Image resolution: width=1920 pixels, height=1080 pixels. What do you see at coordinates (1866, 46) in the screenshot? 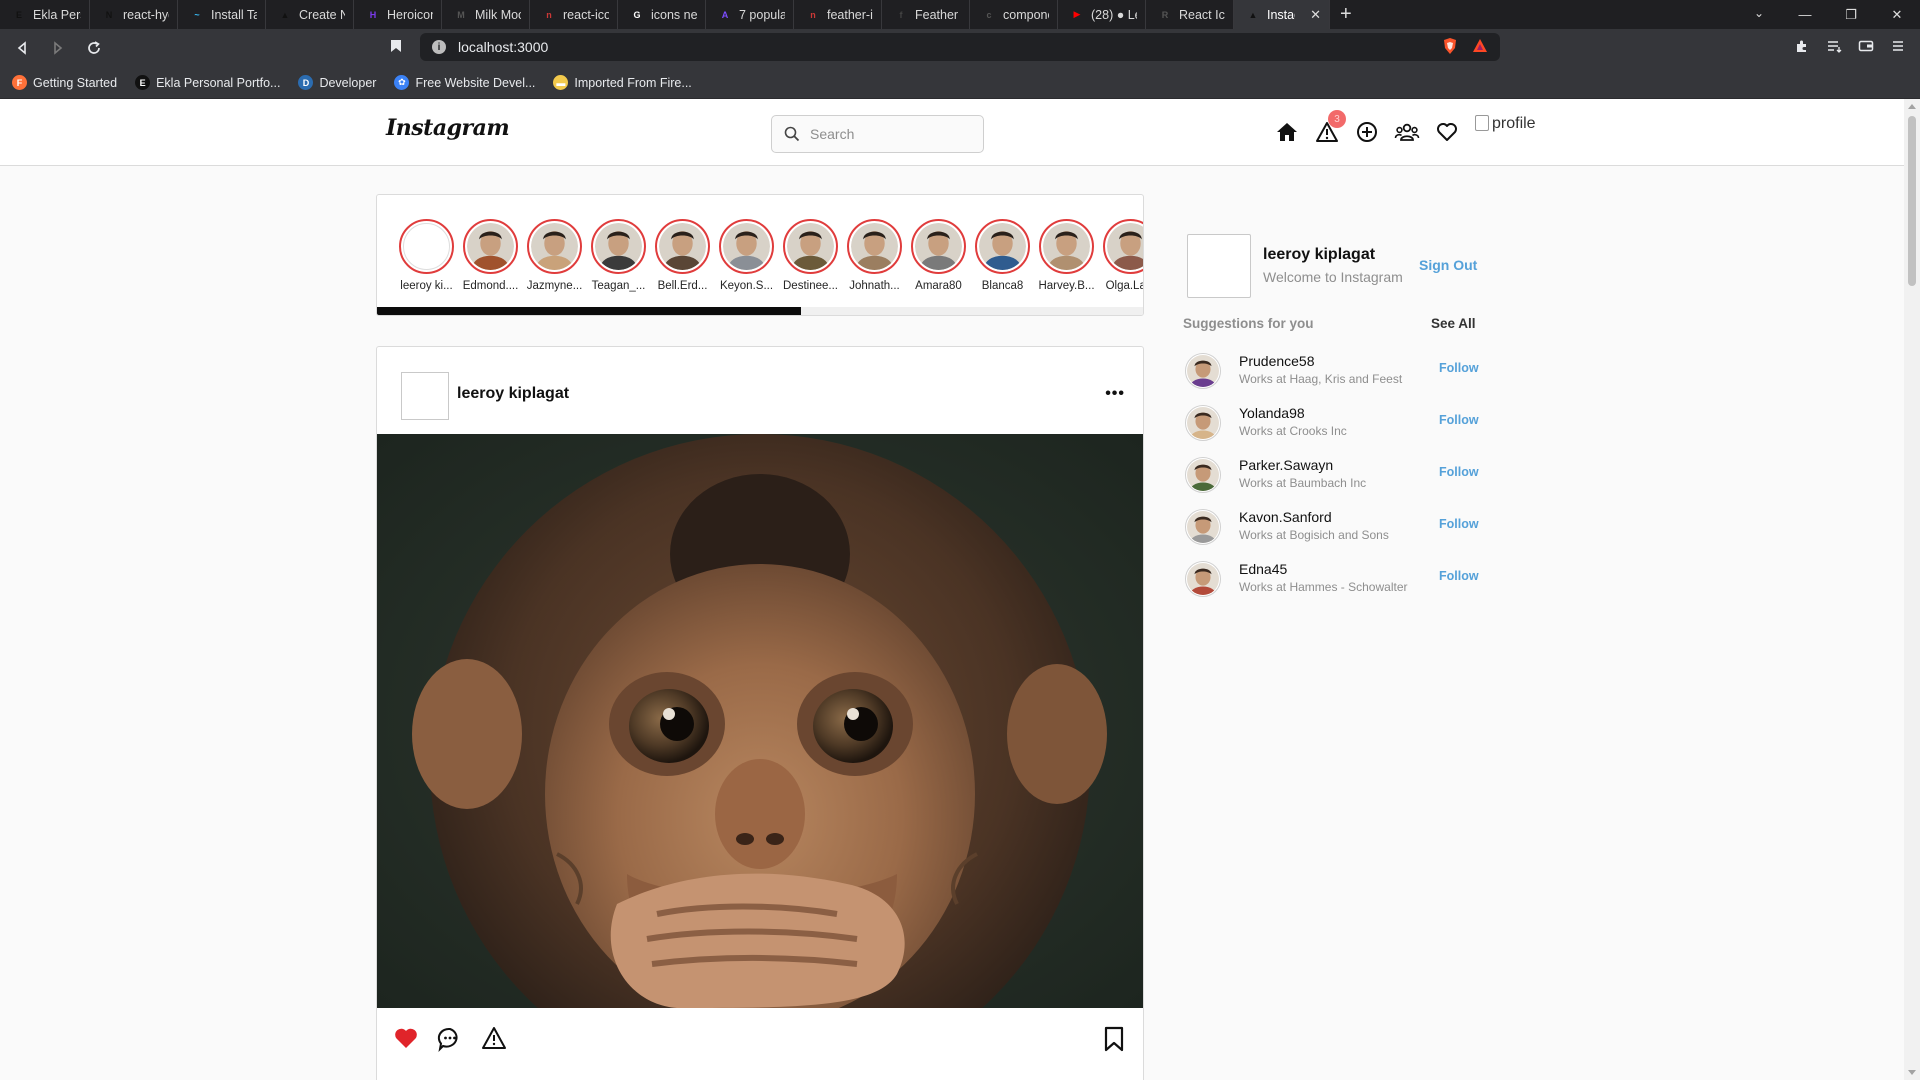
I see `wallet-icon` at bounding box center [1866, 46].